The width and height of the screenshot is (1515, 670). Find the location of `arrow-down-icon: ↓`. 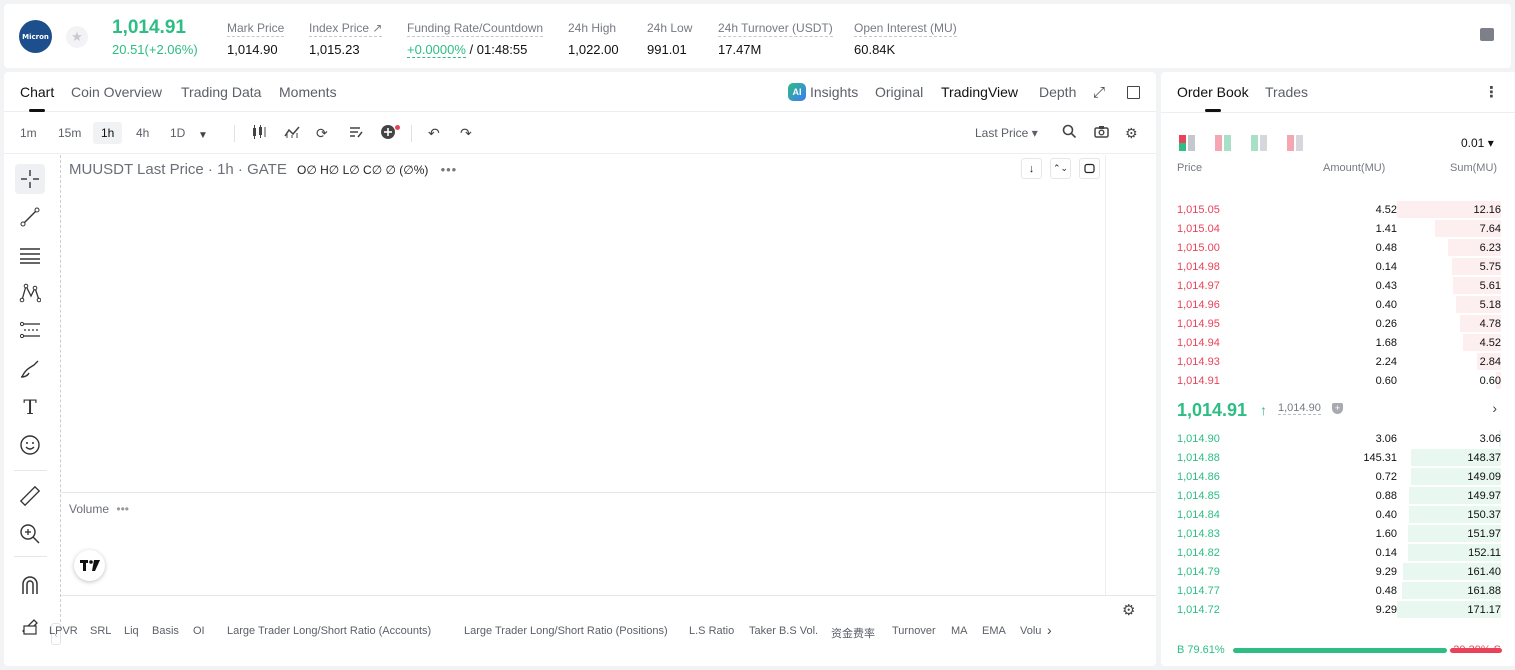

arrow-down-icon: ↓ is located at coordinates (1031, 168).